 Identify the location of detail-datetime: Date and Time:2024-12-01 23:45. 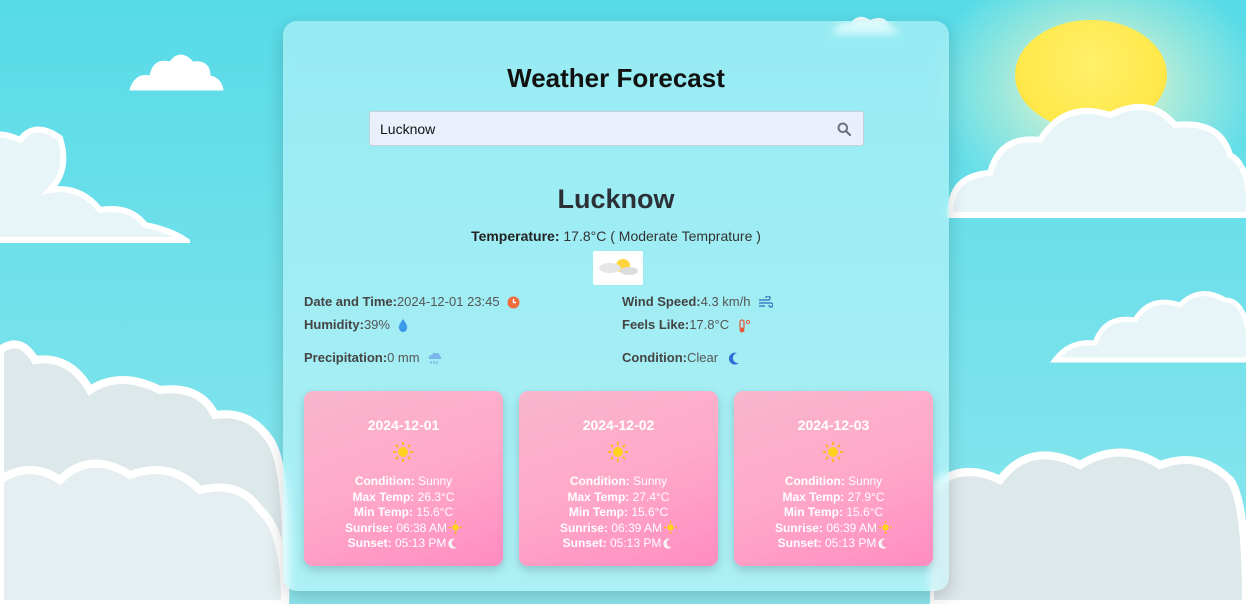
(412, 301).